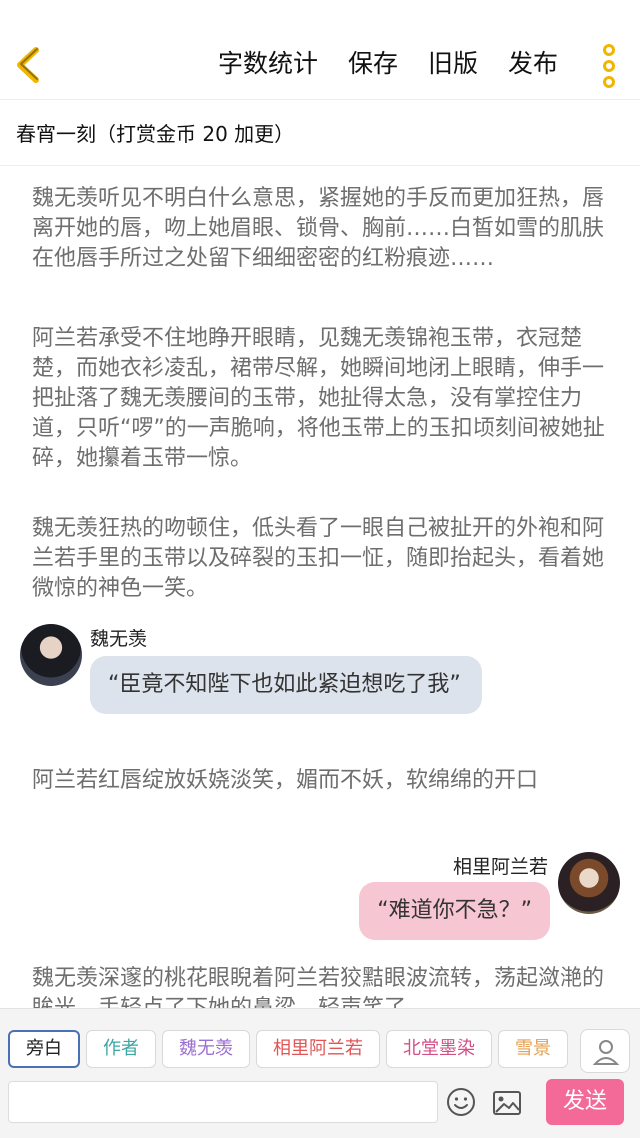  Describe the element at coordinates (533, 1049) in the screenshot. I see `role-xuejing-button: 雪景` at that location.